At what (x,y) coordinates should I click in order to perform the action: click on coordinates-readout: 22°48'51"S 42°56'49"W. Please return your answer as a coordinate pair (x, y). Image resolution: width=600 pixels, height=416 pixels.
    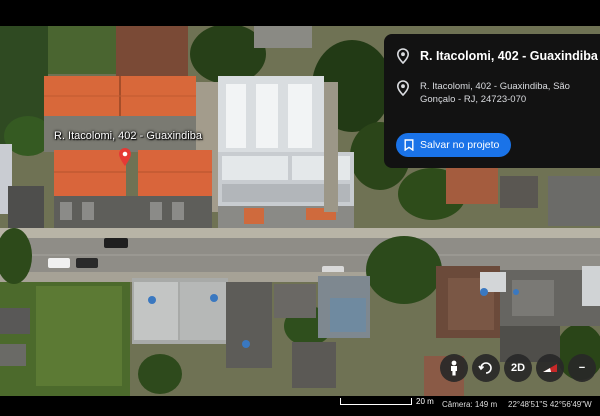
    Looking at the image, I should click on (550, 404).